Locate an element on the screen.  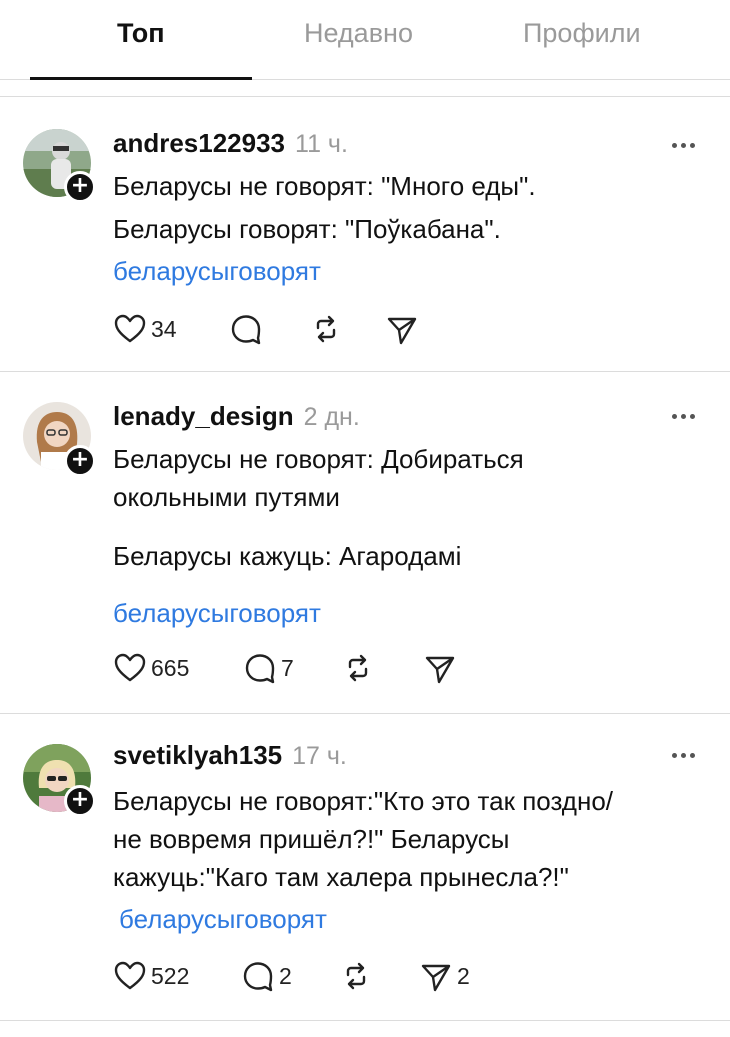
post-time: 2 дн. is located at coordinates (331, 417).